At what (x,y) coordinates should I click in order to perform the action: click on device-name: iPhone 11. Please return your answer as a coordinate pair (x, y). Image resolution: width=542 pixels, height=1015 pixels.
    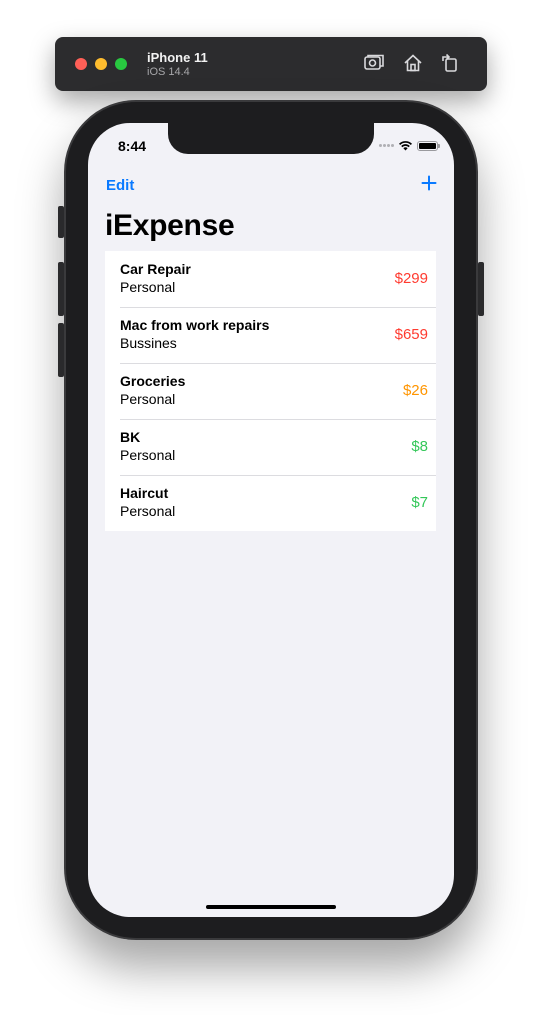
    Looking at the image, I should click on (177, 57).